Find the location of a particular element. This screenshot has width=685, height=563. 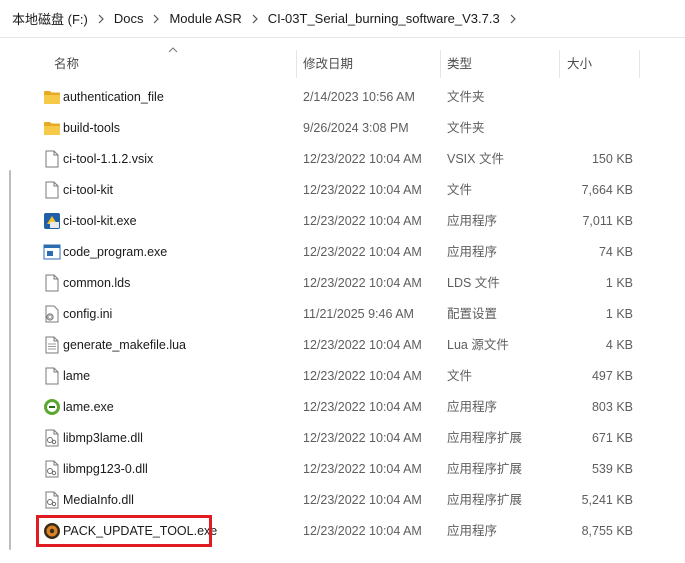

breadcrumb-current-folder: CI-03T_Serial_burning_software_V3.7.3 is located at coordinates (384, 18).